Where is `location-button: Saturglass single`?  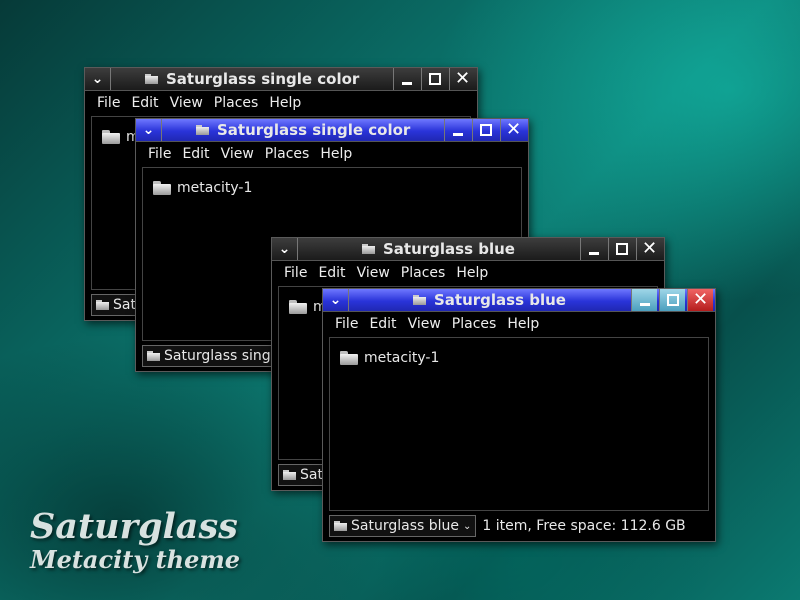
location-button: Saturglass single is located at coordinates (215, 356).